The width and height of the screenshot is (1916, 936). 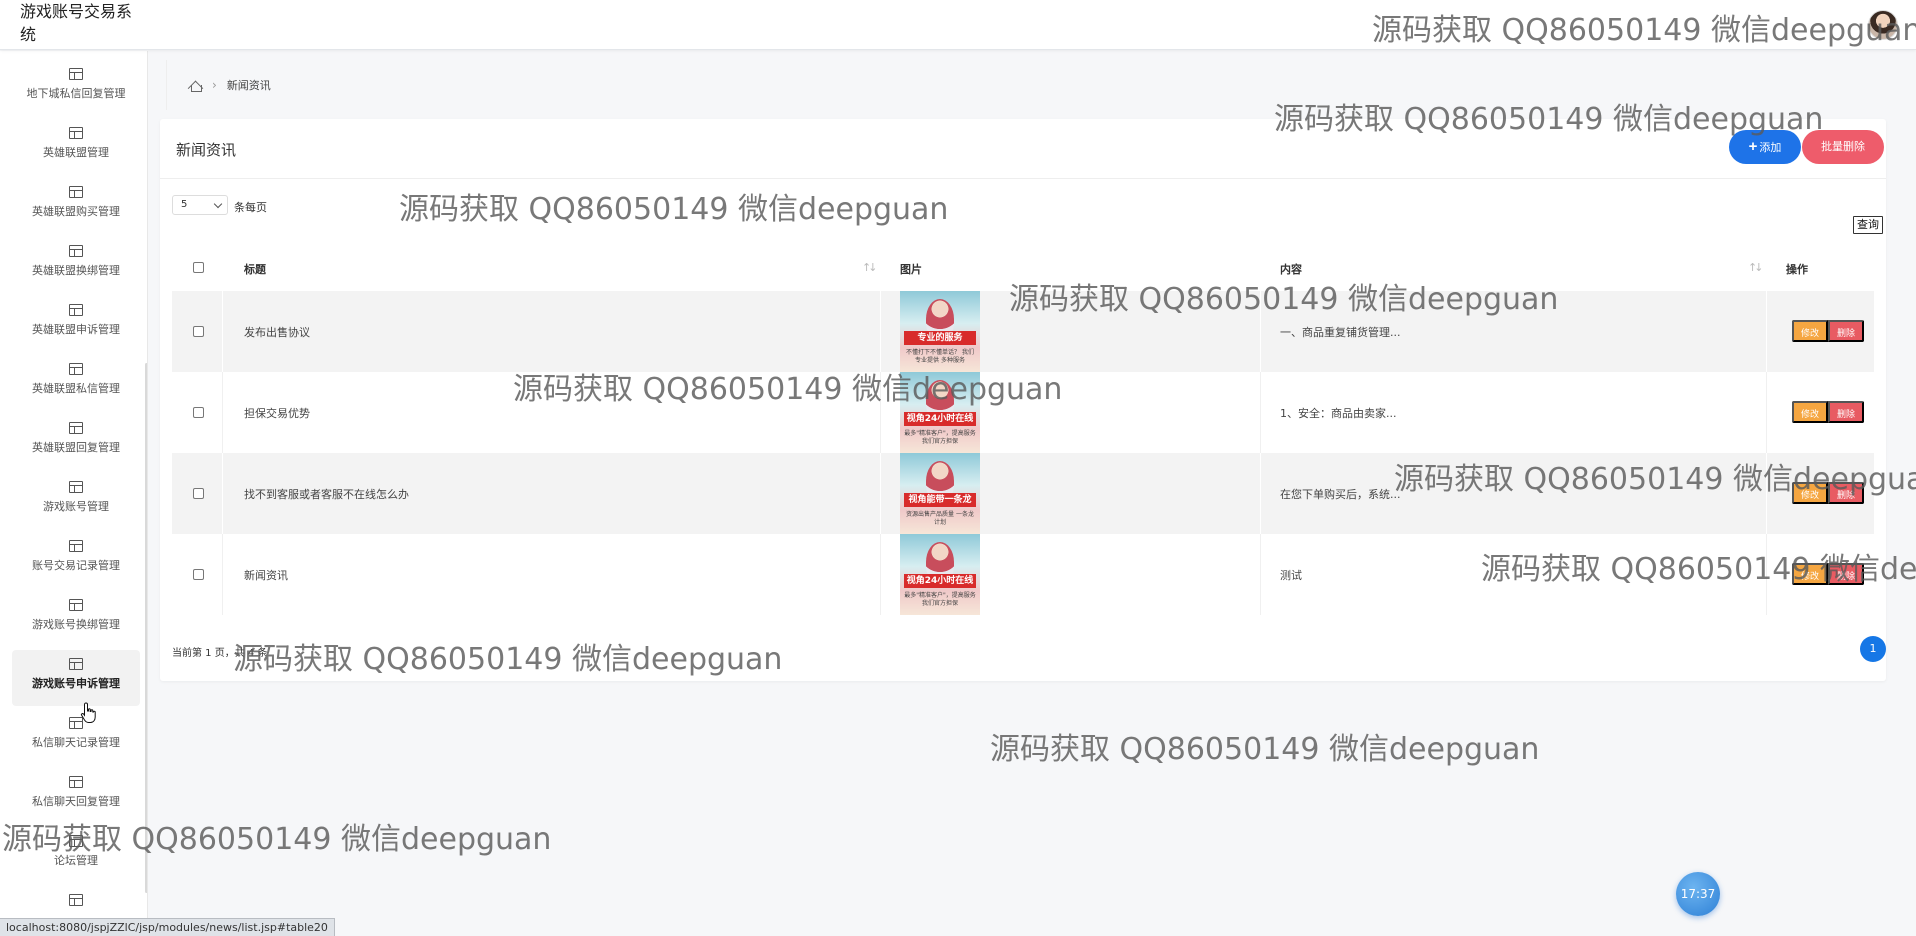 What do you see at coordinates (1770, 148) in the screenshot?
I see `add-button-label: 添加` at bounding box center [1770, 148].